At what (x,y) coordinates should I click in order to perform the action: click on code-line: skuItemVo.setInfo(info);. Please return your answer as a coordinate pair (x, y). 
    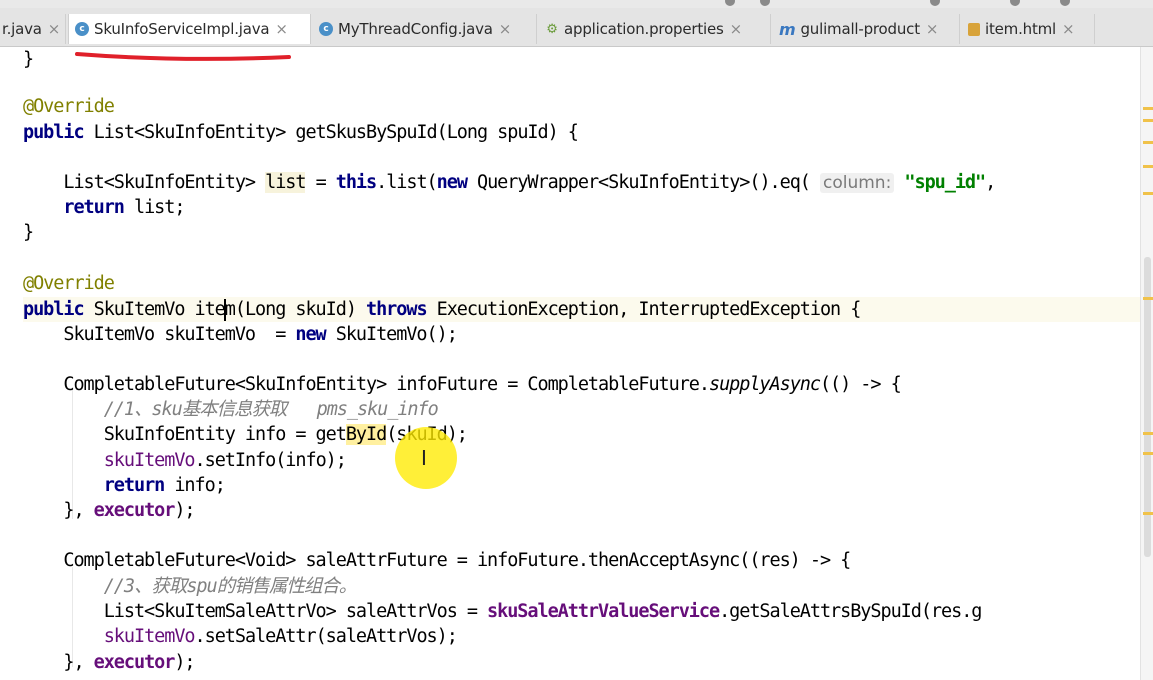
    Looking at the image, I should click on (225, 460).